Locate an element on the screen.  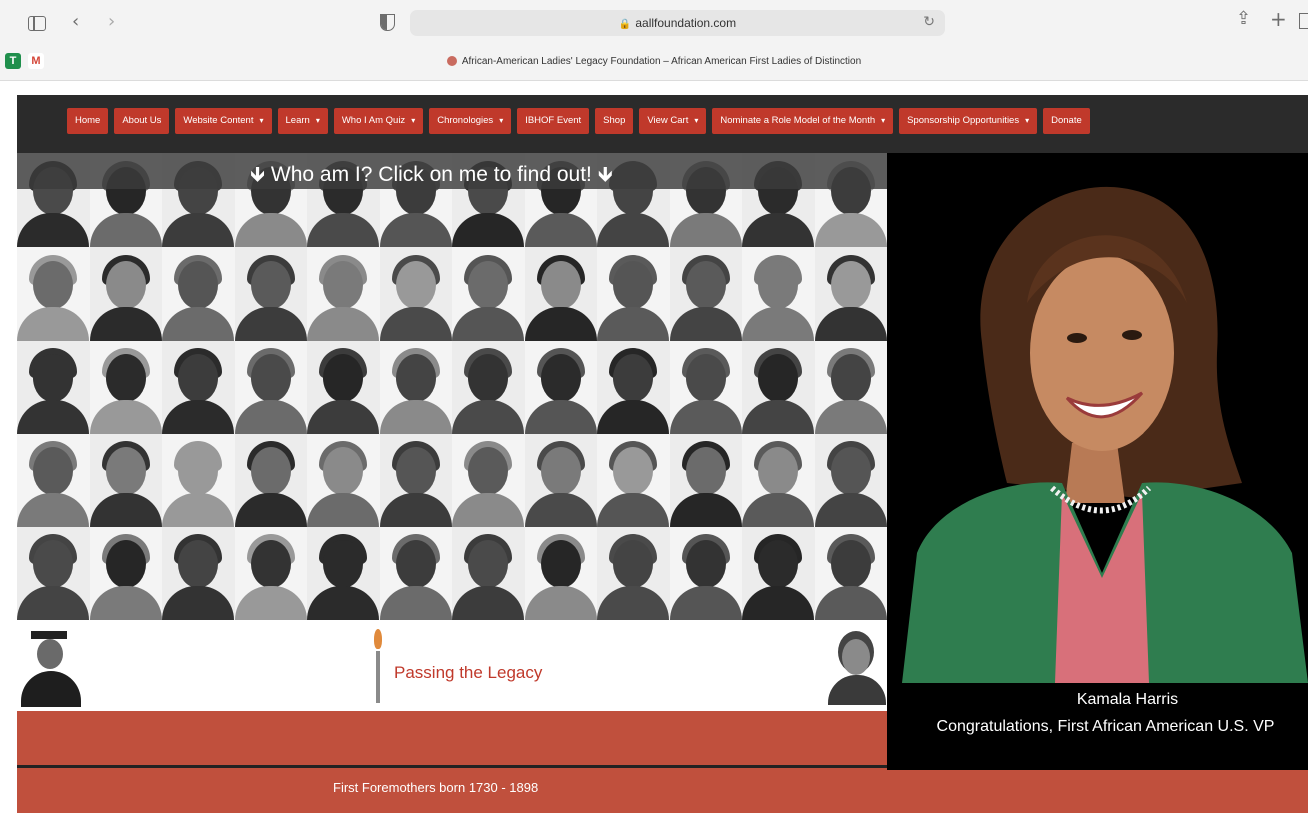
nav-item-sponsorship-opportunities: Sponsorship Opportunities ▾ is located at coordinates (968, 121).